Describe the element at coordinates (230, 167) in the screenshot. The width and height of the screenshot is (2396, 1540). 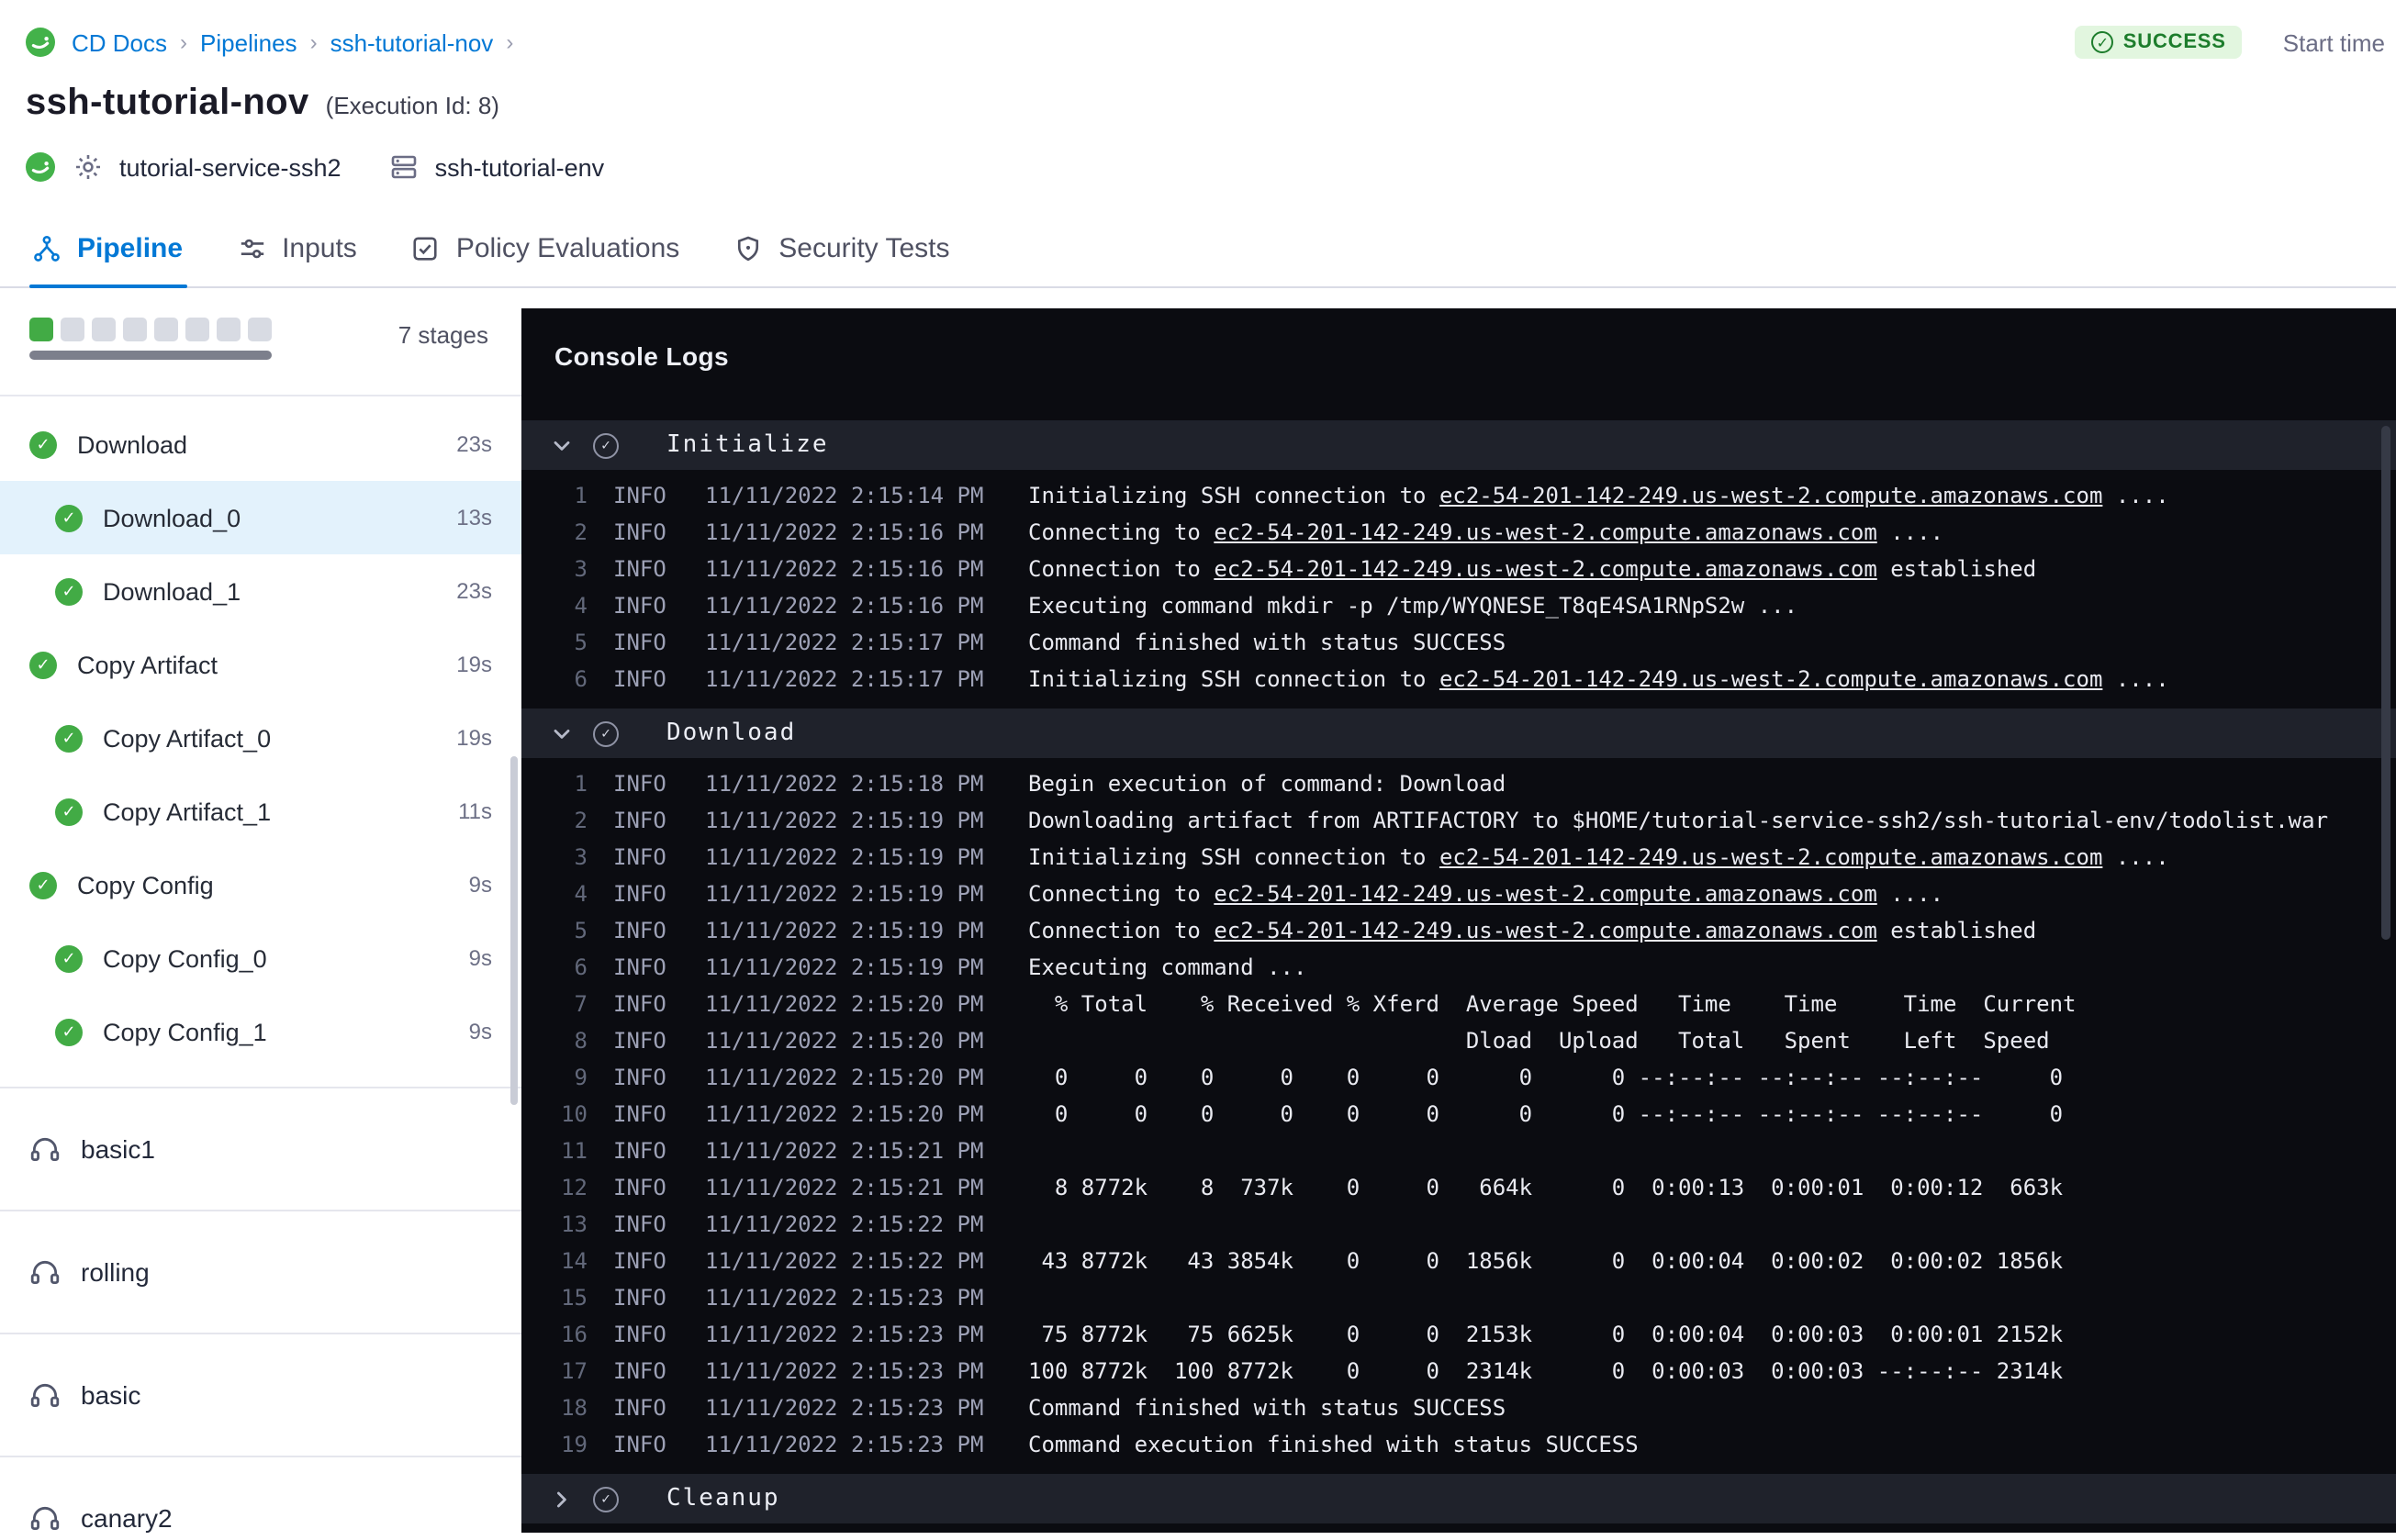
I see `service-name: tutorial-service-ssh2` at that location.